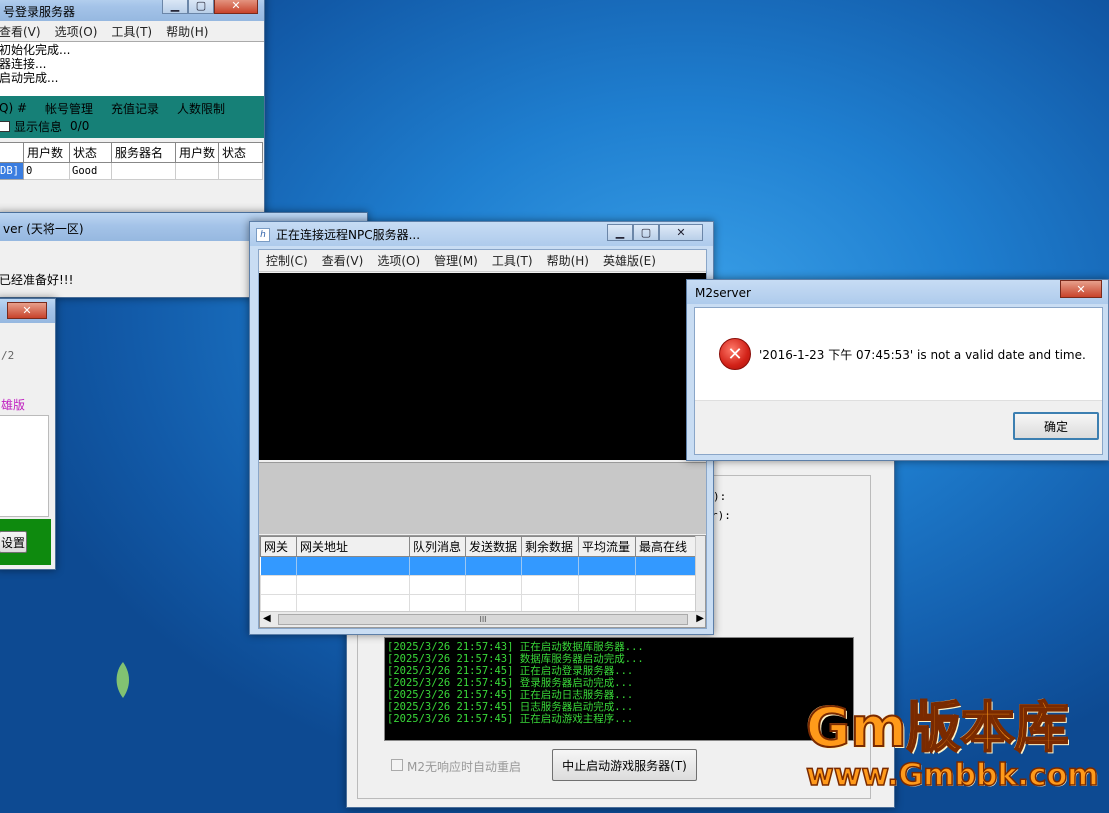  Describe the element at coordinates (263, 234) in the screenshot. I see `app-icon: ℎ` at that location.